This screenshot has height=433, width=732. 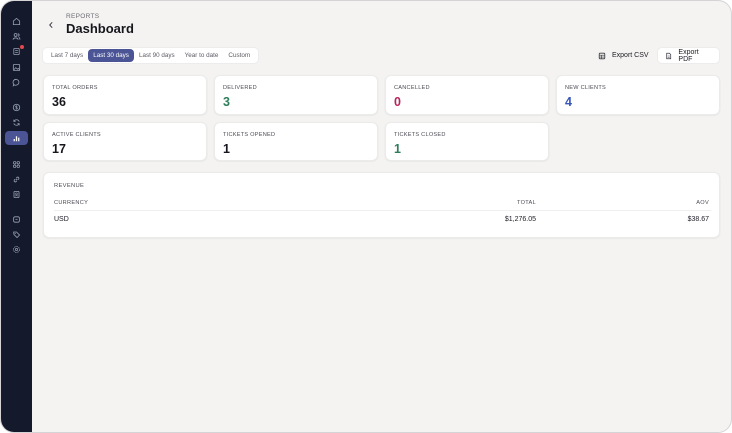 I want to click on notification-badge, so click(x=21, y=47).